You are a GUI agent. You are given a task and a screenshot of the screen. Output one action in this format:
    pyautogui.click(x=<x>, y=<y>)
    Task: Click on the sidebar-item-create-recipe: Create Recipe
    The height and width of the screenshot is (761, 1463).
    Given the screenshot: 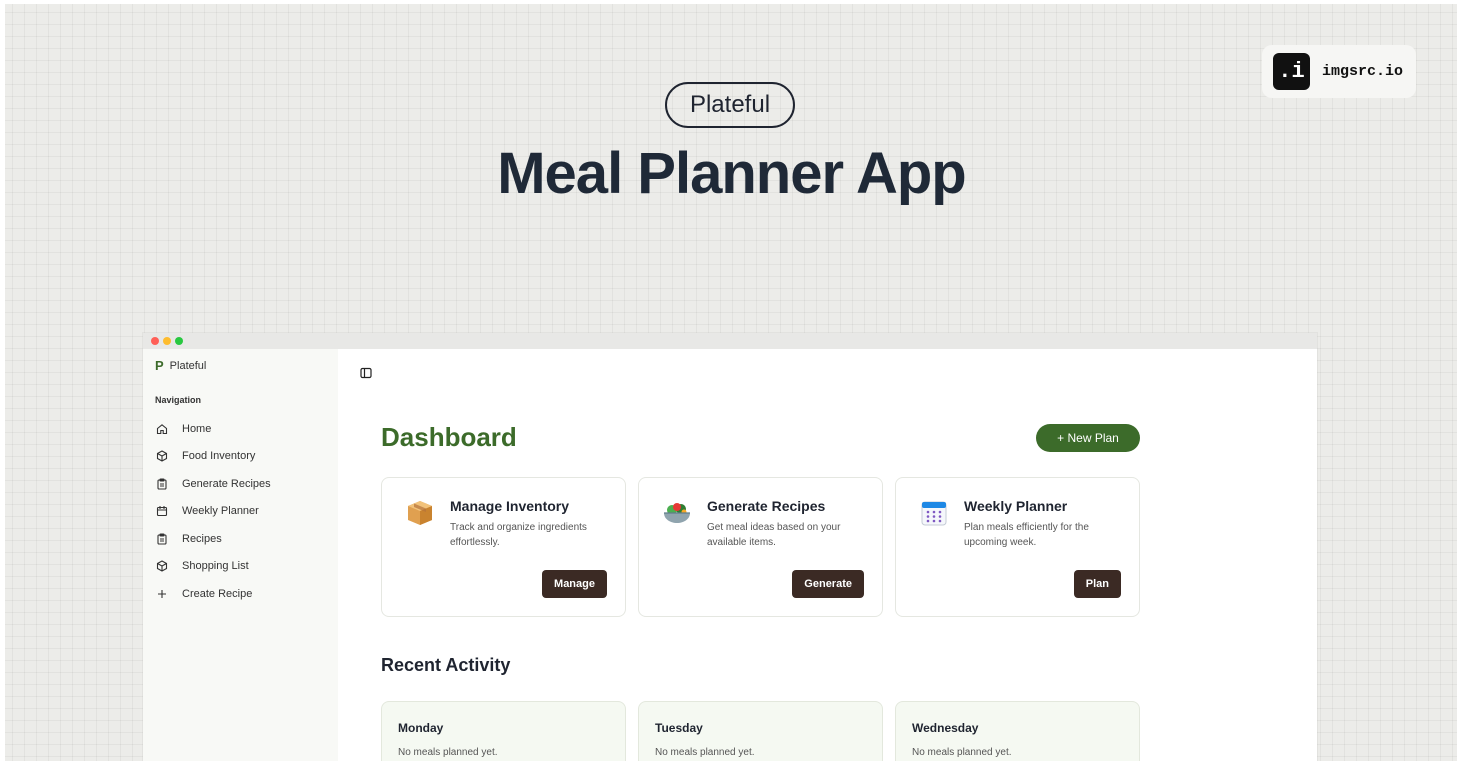 What is the action you would take?
    pyautogui.click(x=242, y=594)
    